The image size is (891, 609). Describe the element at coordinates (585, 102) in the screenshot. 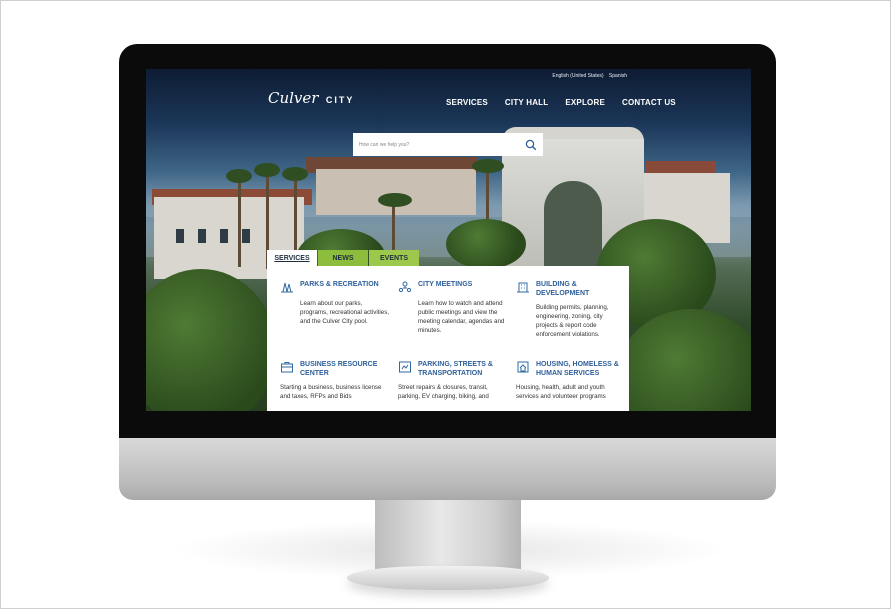

I see `nav-explore: EXPLORE` at that location.